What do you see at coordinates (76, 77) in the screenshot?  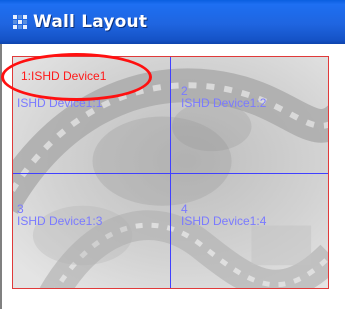 I see `highlight-circle-annotation` at bounding box center [76, 77].